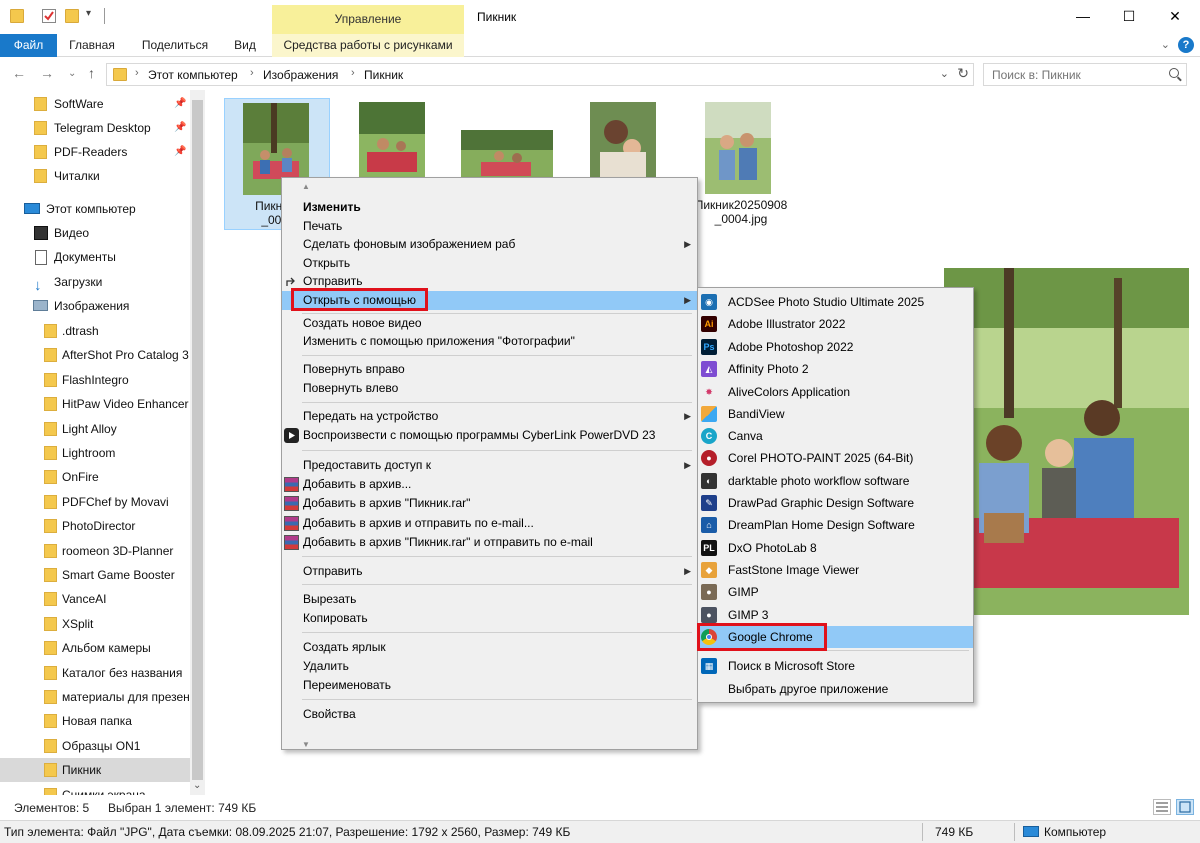 The image size is (1200, 843). What do you see at coordinates (489, 207) in the screenshot?
I see `menu-item-edit: Изменить` at bounding box center [489, 207].